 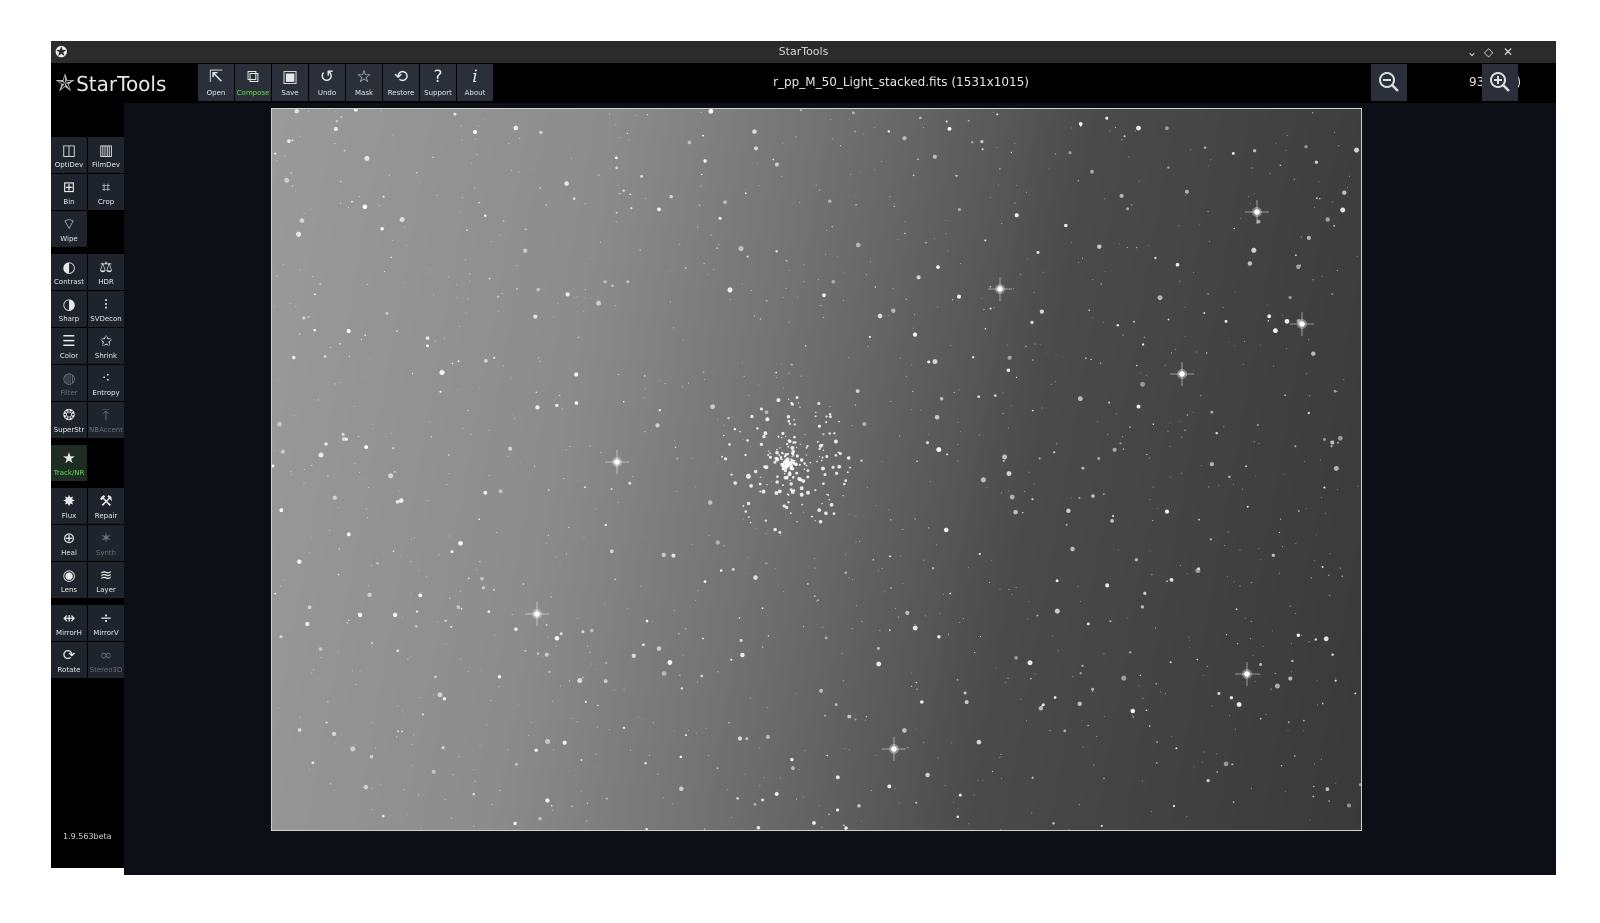 I want to click on flux-icon: ✸, so click(x=69, y=501).